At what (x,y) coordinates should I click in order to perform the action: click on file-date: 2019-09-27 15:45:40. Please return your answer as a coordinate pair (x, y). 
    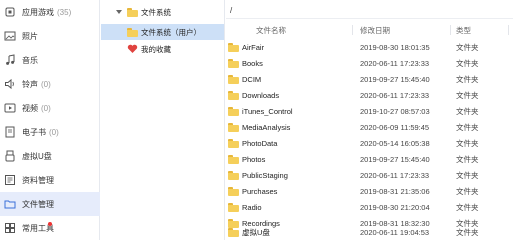
    Looking at the image, I should click on (395, 159).